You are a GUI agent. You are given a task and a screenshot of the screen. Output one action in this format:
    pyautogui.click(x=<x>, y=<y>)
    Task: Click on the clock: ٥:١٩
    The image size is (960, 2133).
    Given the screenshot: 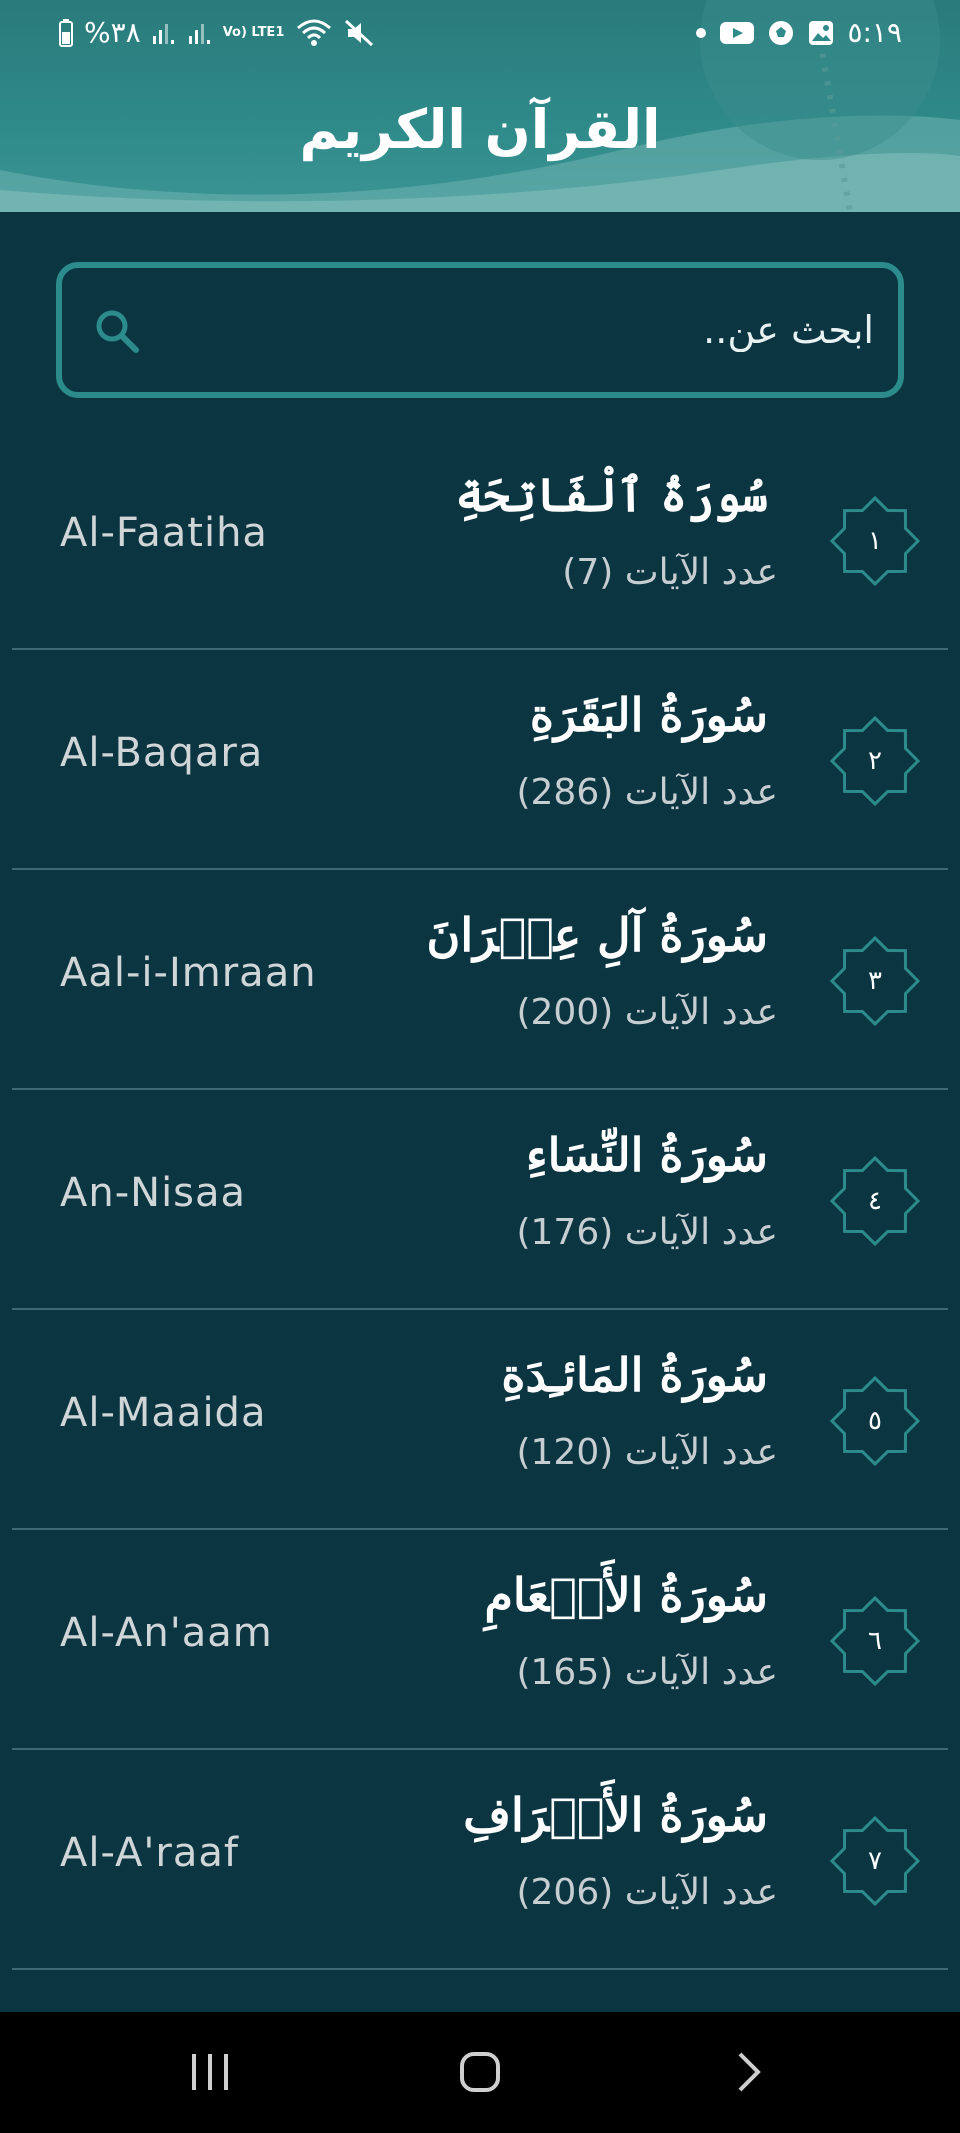 What is the action you would take?
    pyautogui.click(x=874, y=32)
    